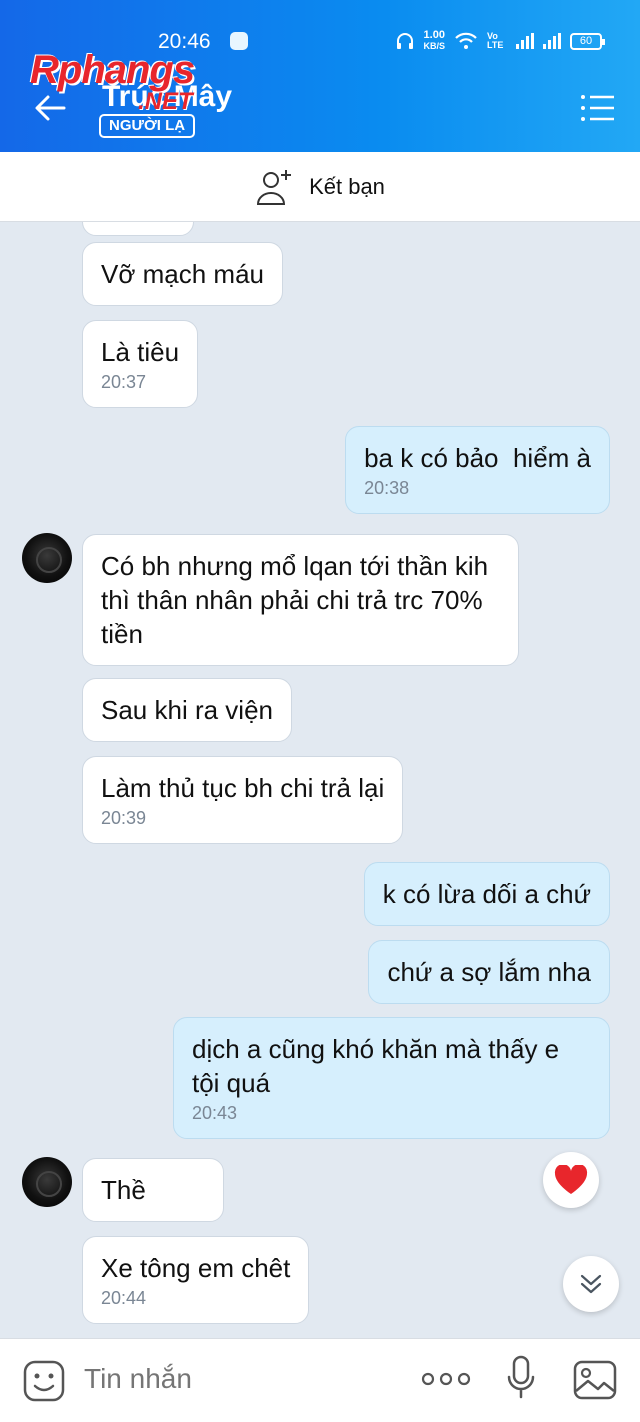 This screenshot has height=1422, width=640. What do you see at coordinates (234, 1379) in the screenshot?
I see `message-input` at bounding box center [234, 1379].